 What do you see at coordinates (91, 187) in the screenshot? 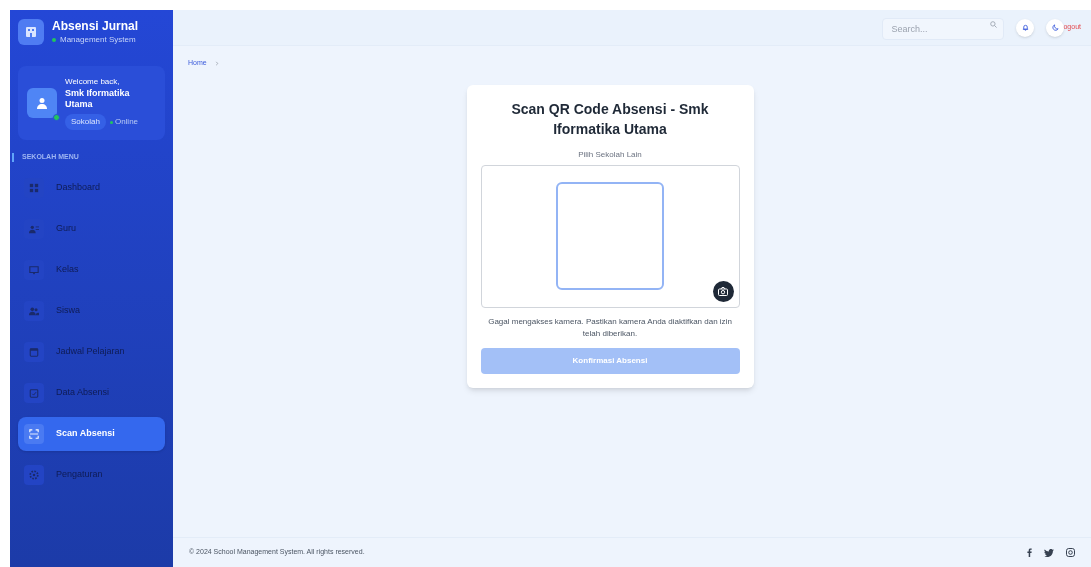
I see `sidebar-item: Dashboard` at bounding box center [91, 187].